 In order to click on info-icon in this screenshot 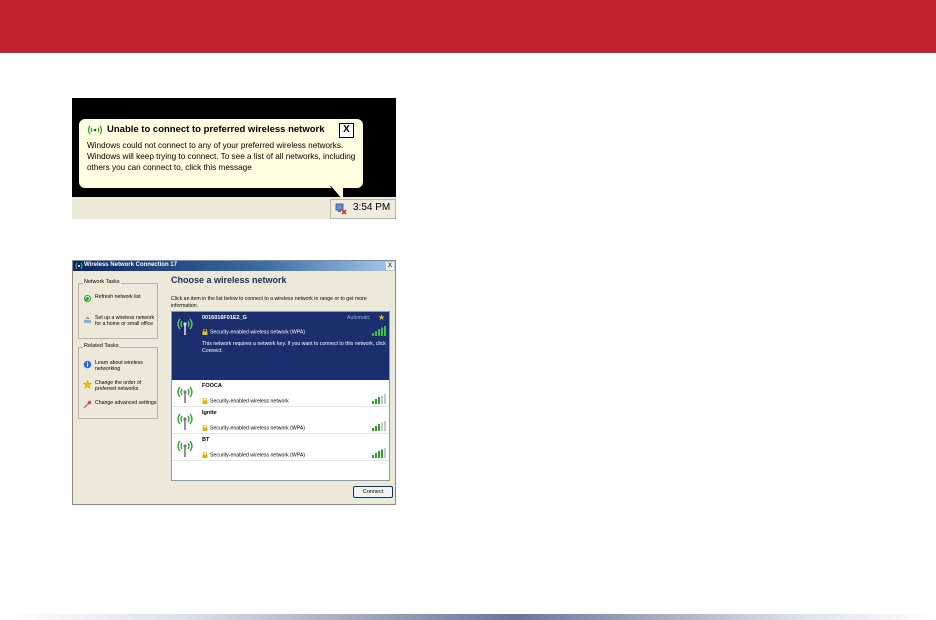, I will do `click(87, 364)`.